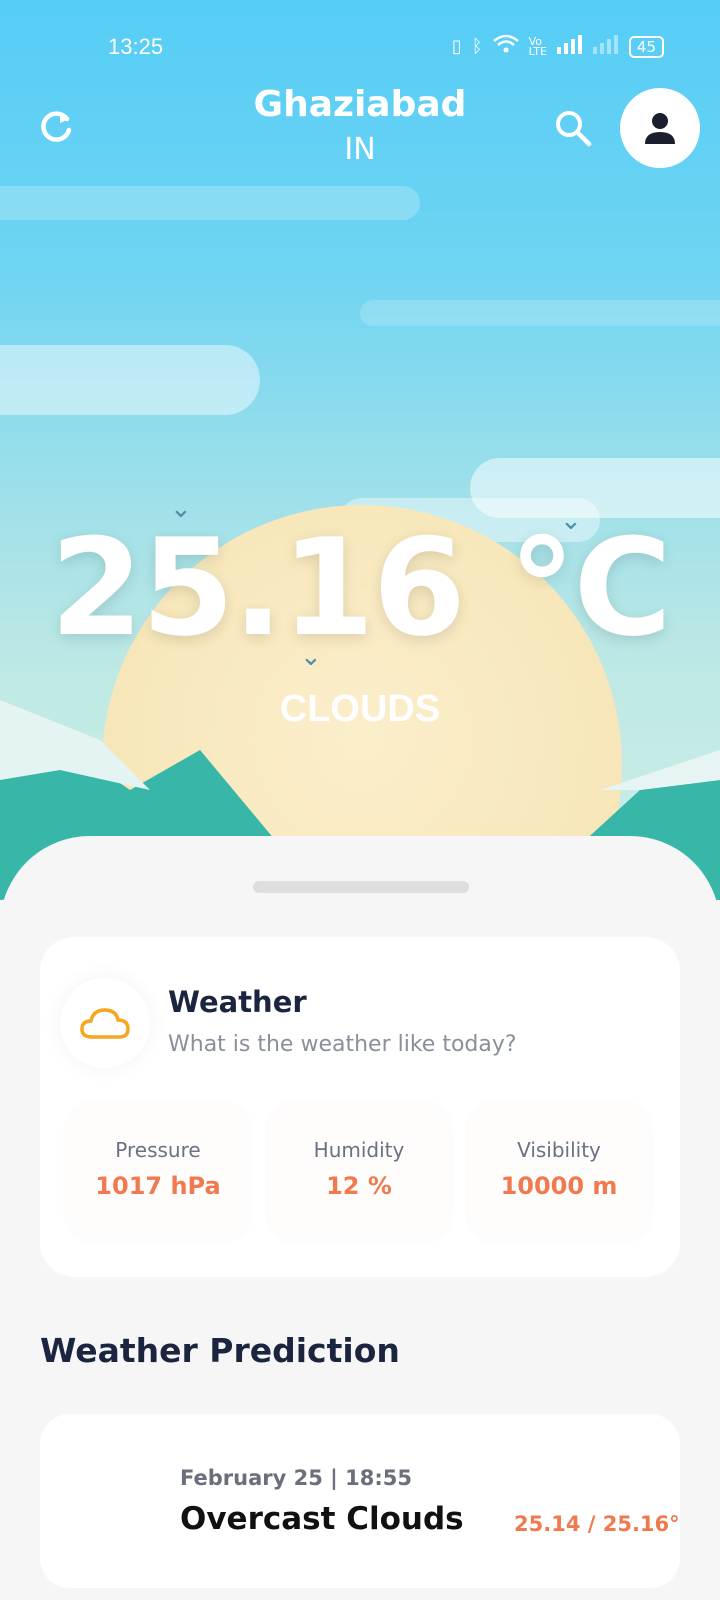 The height and width of the screenshot is (1600, 720). Describe the element at coordinates (569, 46) in the screenshot. I see `signal-icon` at that location.